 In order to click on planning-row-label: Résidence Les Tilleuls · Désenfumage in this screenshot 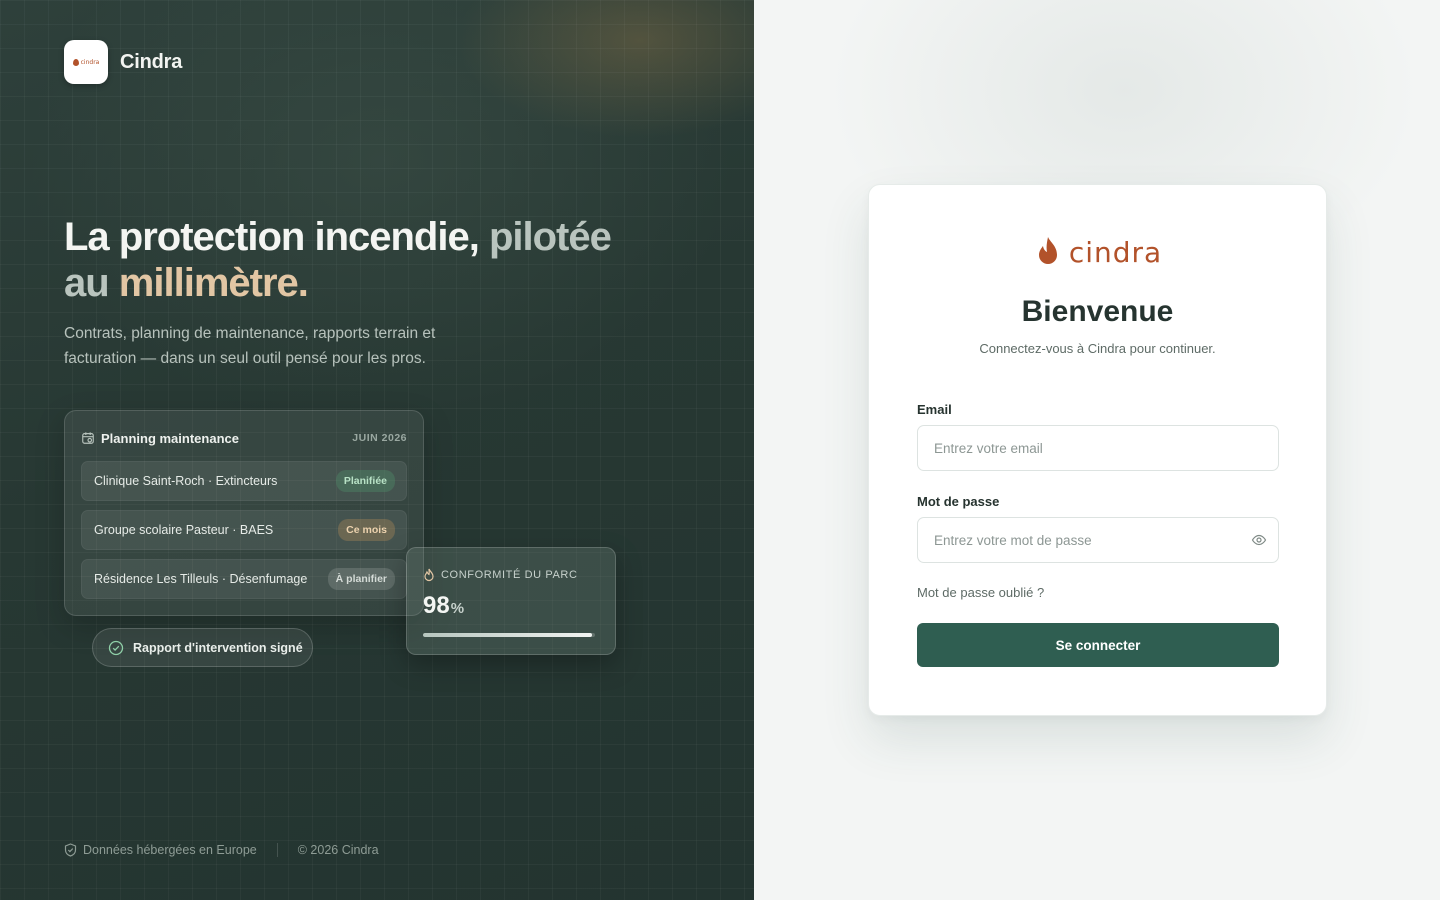, I will do `click(201, 579)`.